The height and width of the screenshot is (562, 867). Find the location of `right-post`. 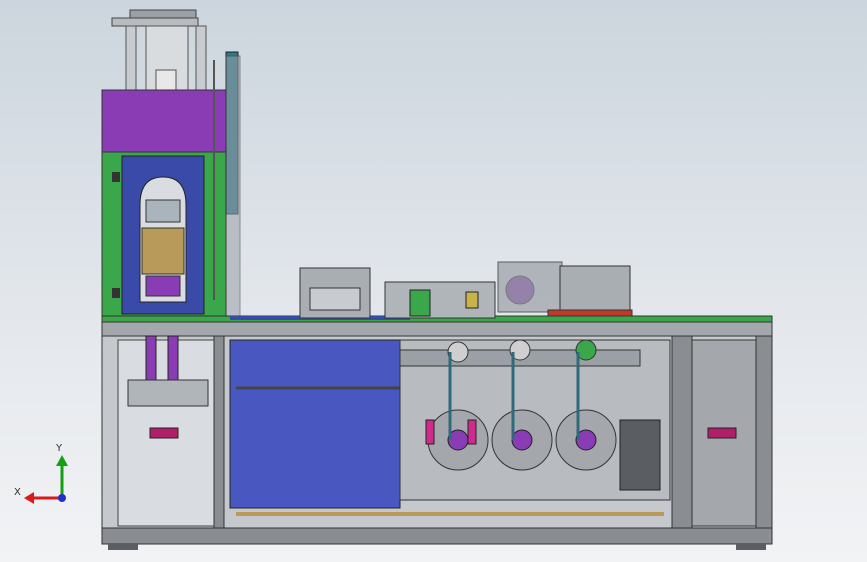

right-post is located at coordinates (682, 432).